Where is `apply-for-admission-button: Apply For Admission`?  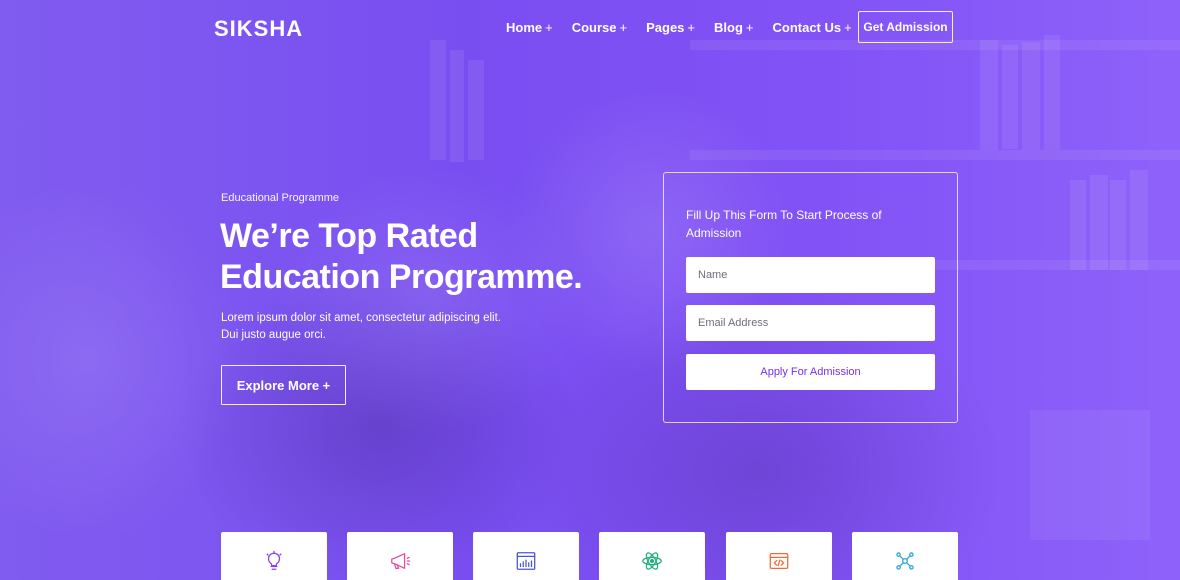 apply-for-admission-button: Apply For Admission is located at coordinates (810, 372).